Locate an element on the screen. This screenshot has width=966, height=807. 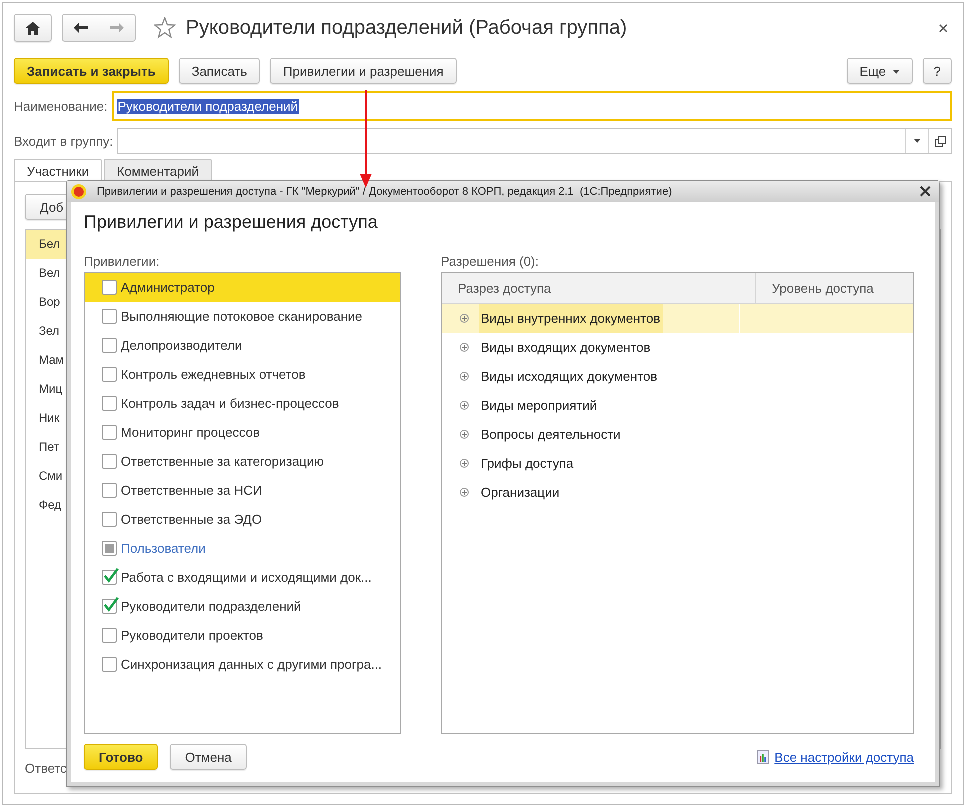
privilege-row: Выполняющие потоковое сканирование is located at coordinates (242, 316).